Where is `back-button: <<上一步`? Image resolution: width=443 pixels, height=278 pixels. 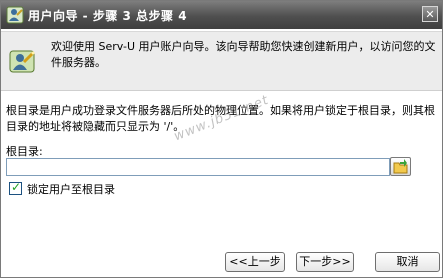
back-button: <<上一步 is located at coordinates (255, 262).